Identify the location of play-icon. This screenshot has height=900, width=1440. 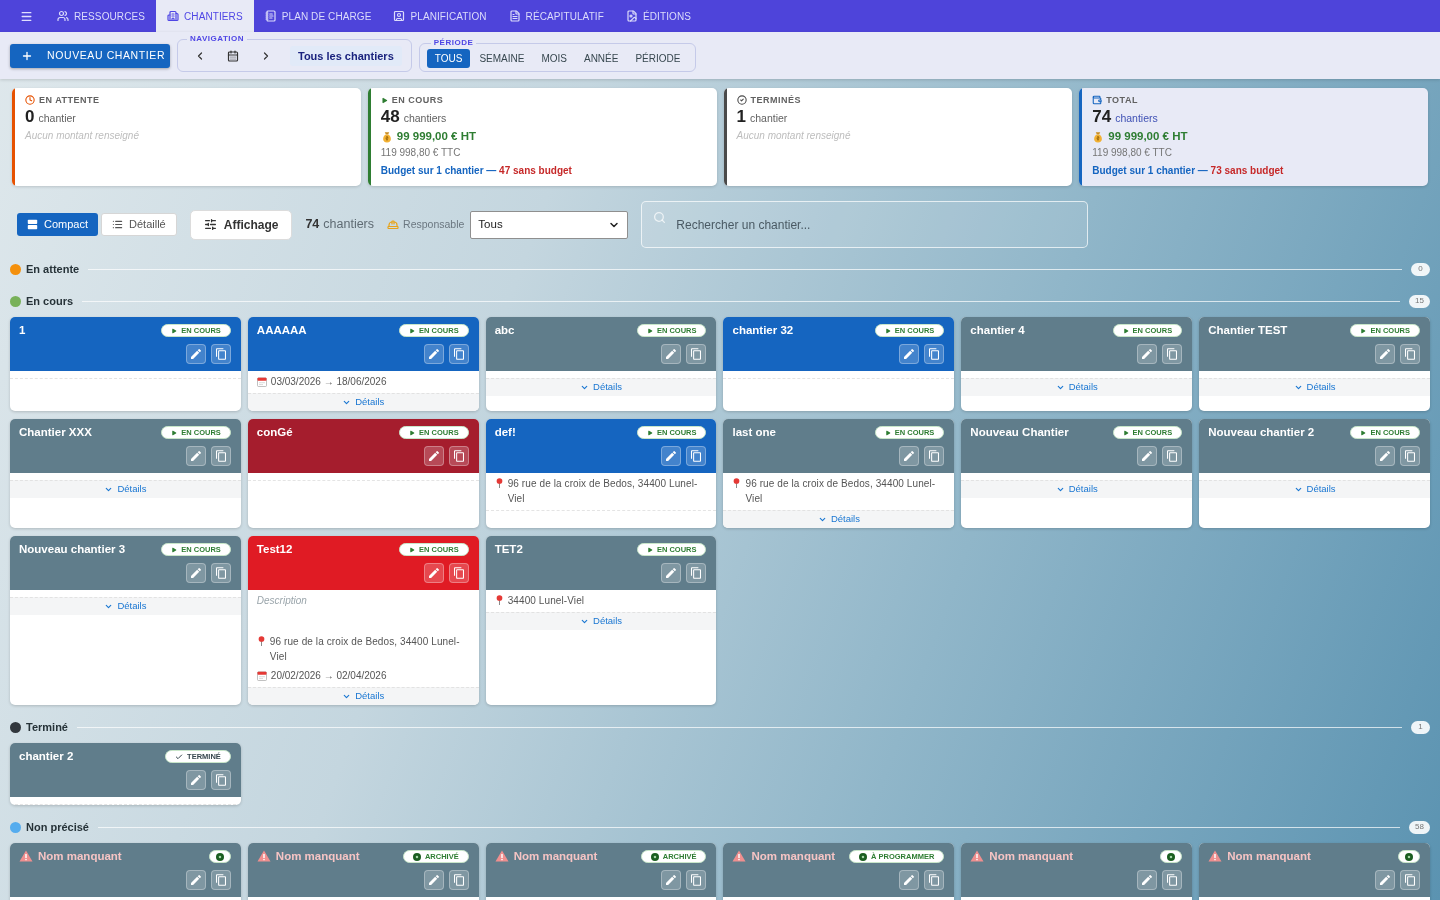
(1363, 330).